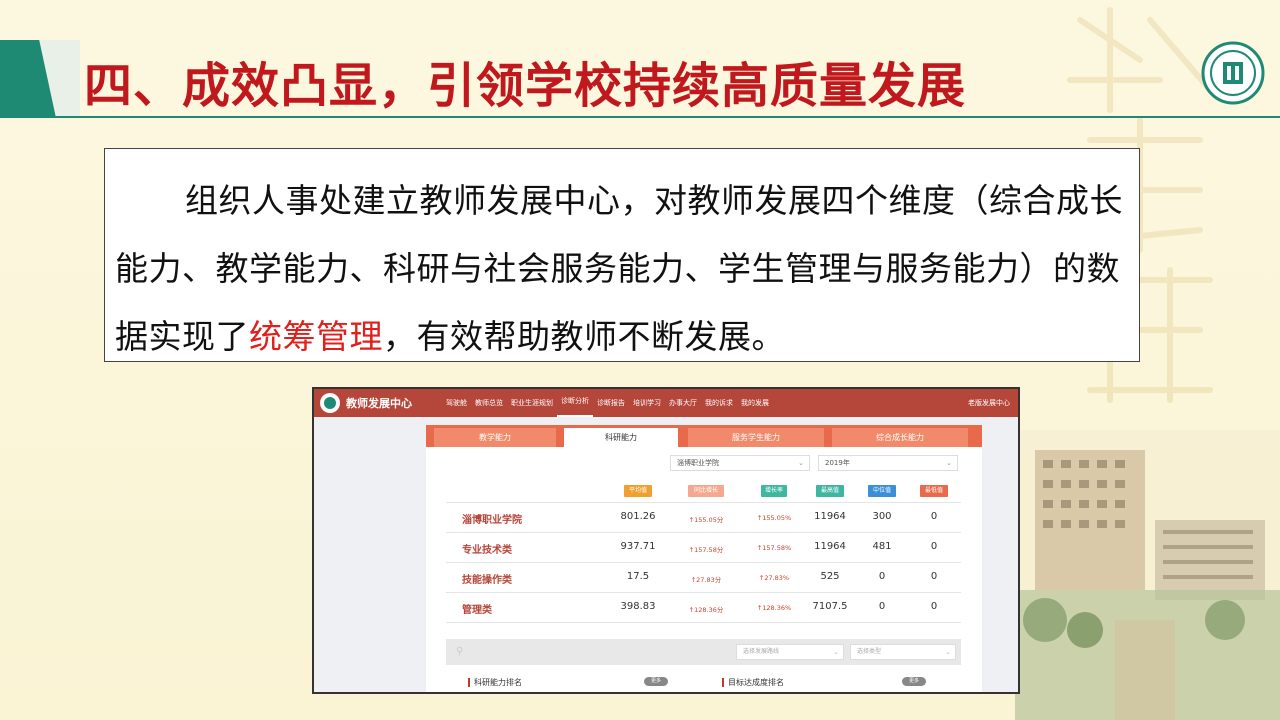 The width and height of the screenshot is (1280, 720). I want to click on nav-item-career: 职业生涯规划, so click(532, 403).